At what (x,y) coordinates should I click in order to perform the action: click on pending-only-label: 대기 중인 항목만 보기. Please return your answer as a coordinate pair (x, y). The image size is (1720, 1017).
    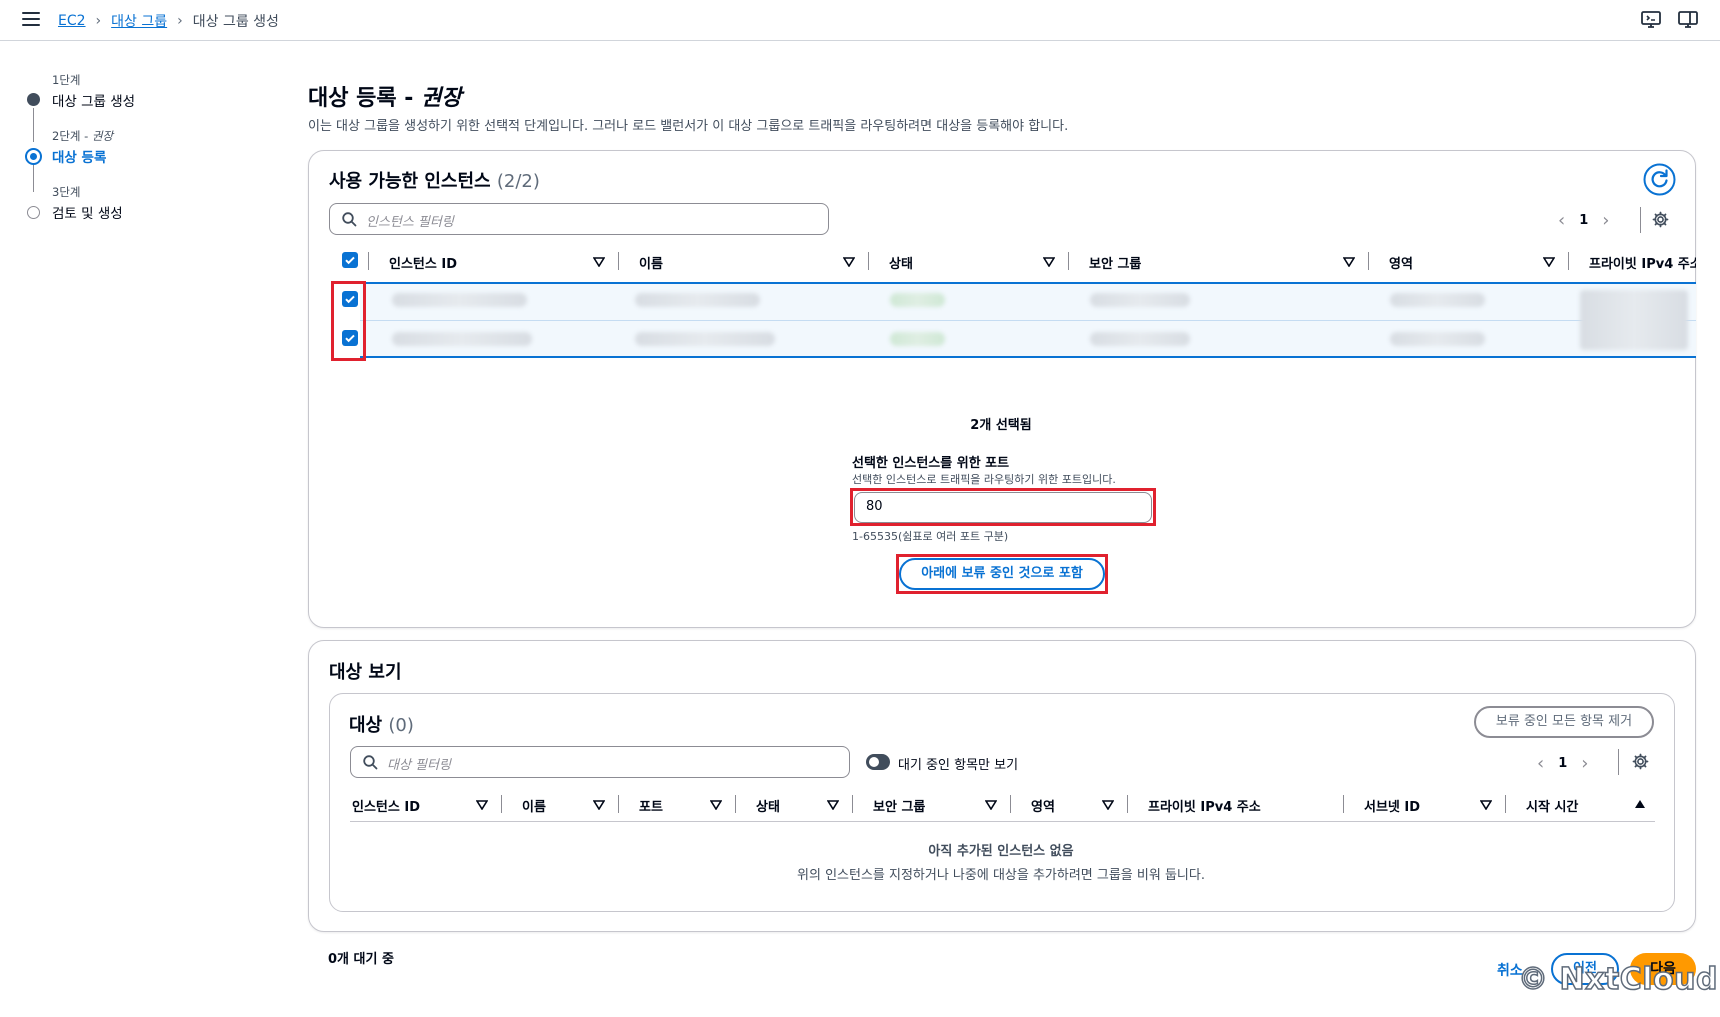
    Looking at the image, I should click on (958, 765).